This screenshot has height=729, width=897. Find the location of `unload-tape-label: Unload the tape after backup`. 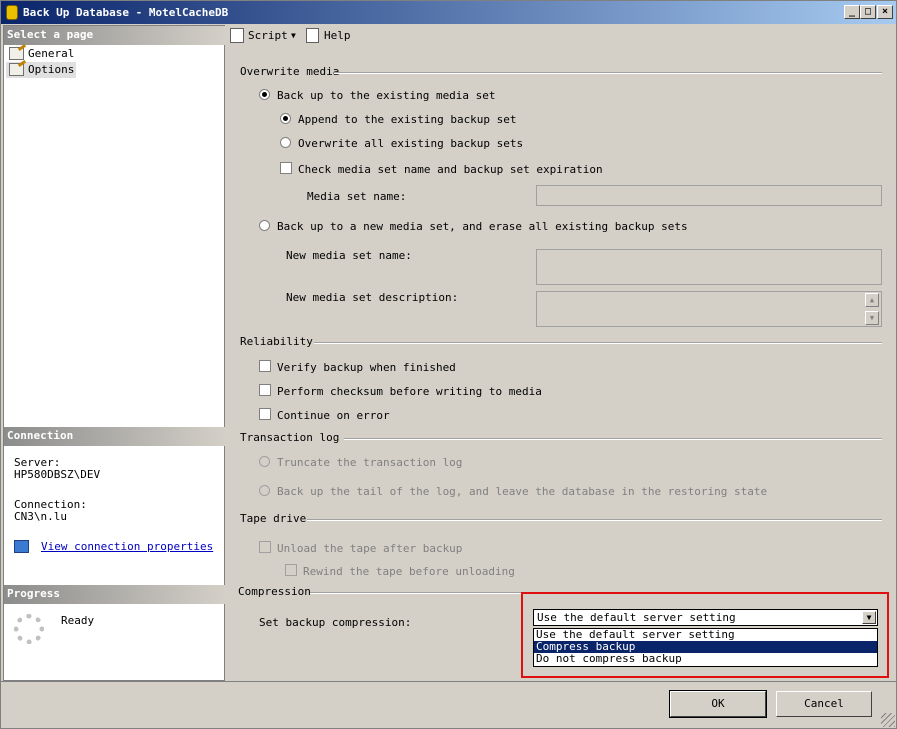

unload-tape-label: Unload the tape after backup is located at coordinates (370, 548).